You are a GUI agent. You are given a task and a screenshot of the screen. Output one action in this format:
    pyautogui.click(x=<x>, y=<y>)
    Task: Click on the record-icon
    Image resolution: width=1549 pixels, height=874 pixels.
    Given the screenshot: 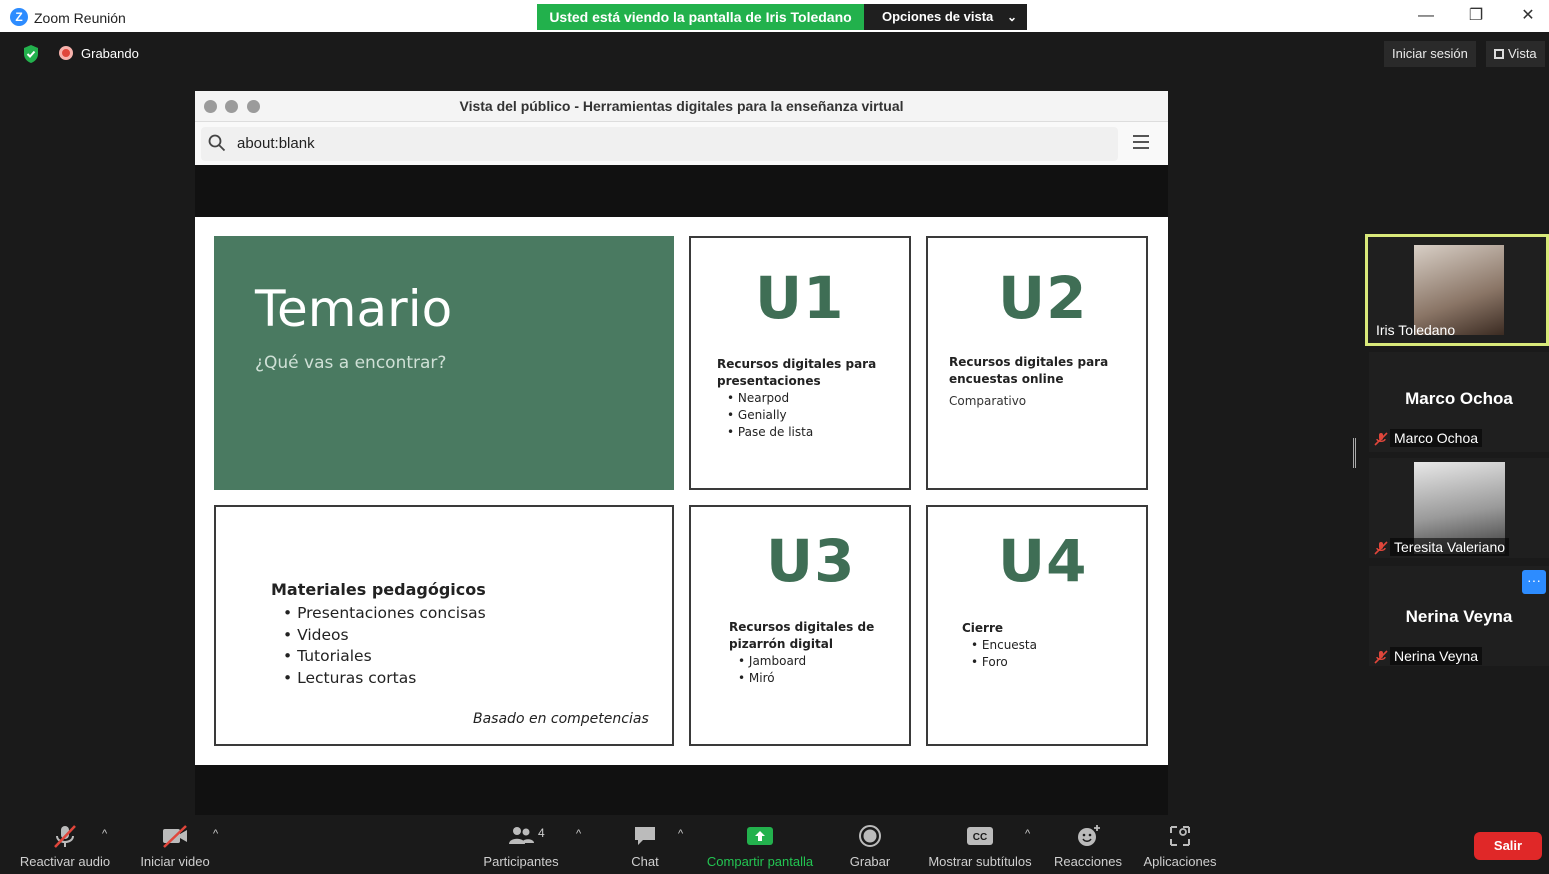 What is the action you would take?
    pyautogui.click(x=870, y=836)
    